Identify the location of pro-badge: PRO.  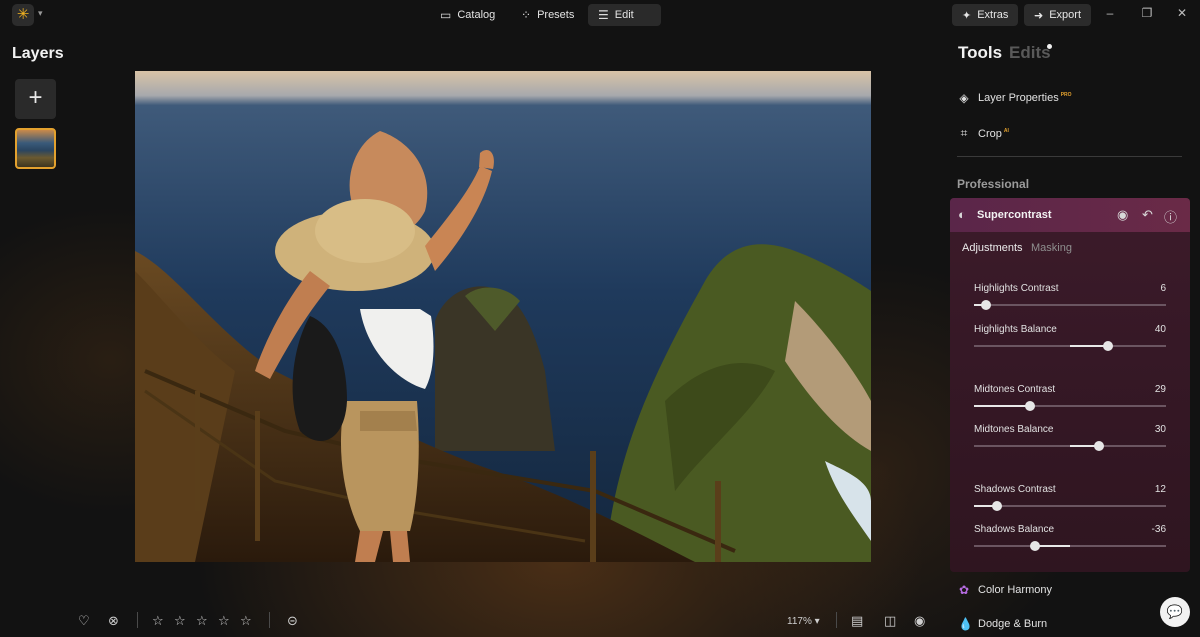
(1066, 95).